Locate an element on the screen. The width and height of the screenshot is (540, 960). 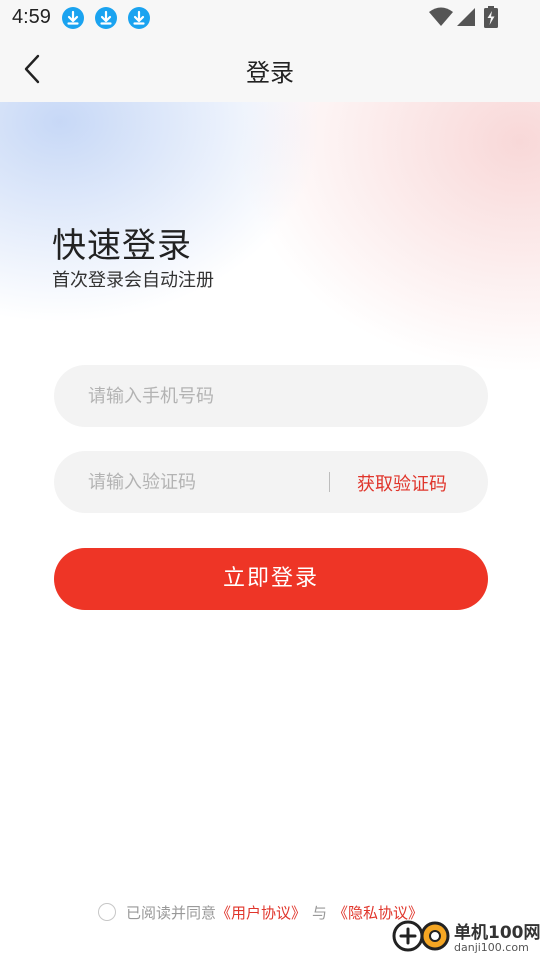
code-field-container: 获取验证码 is located at coordinates (271, 482).